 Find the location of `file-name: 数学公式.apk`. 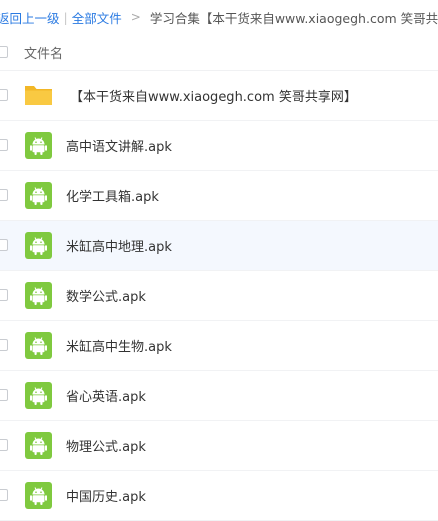

file-name: 数学公式.apk is located at coordinates (106, 295).